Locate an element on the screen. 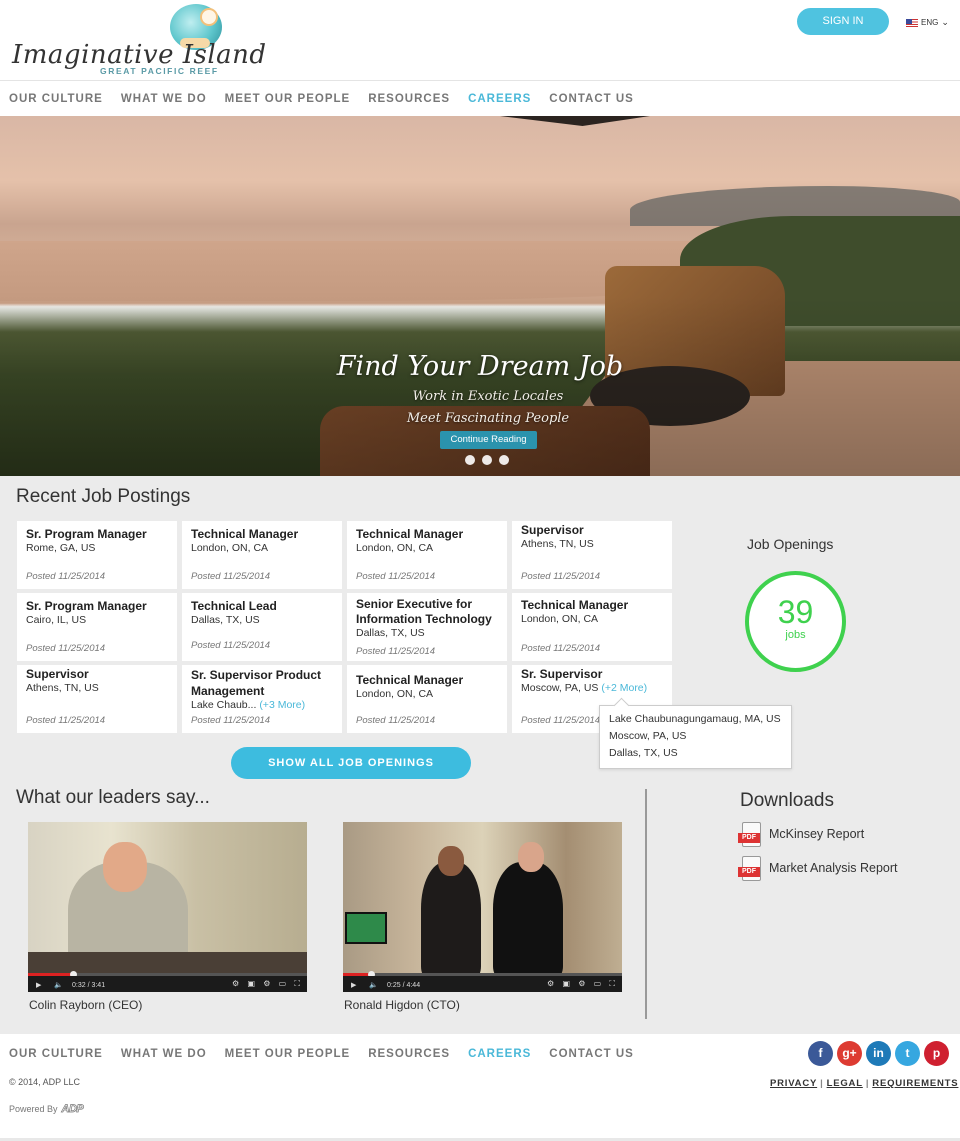 The width and height of the screenshot is (960, 1141). downloads-title: Downloads is located at coordinates (787, 800).